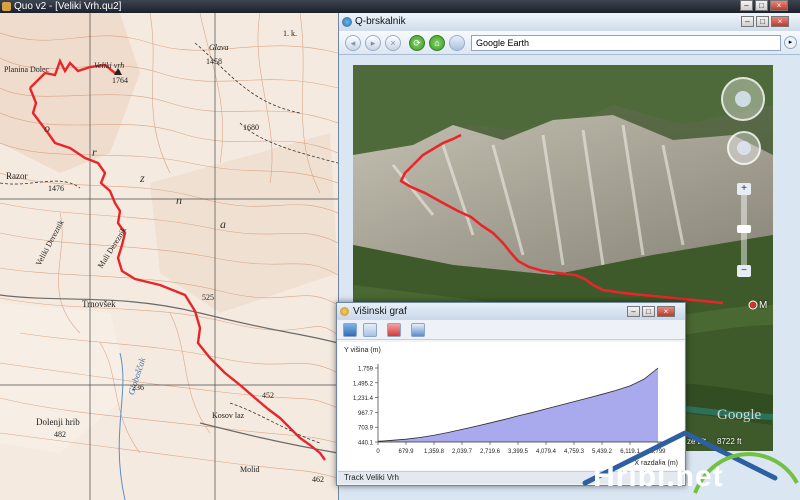 This screenshot has width=800, height=500. What do you see at coordinates (633, 311) in the screenshot?
I see `graph-minimize-button: –` at bounding box center [633, 311].